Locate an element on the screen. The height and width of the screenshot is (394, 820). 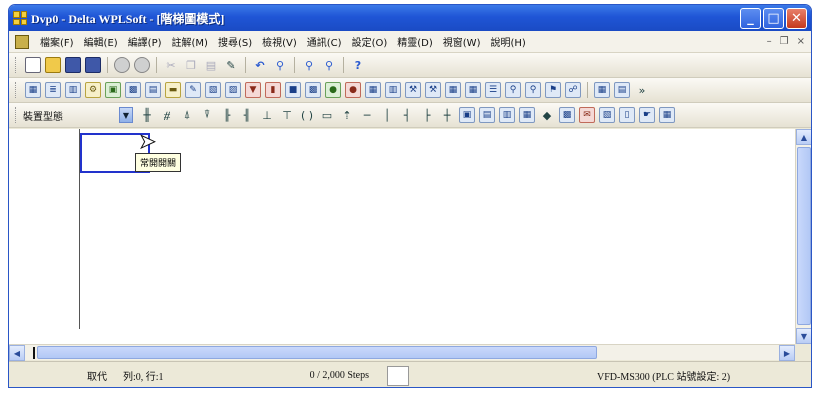
vertical-line-icon: │ is located at coordinates (387, 115).